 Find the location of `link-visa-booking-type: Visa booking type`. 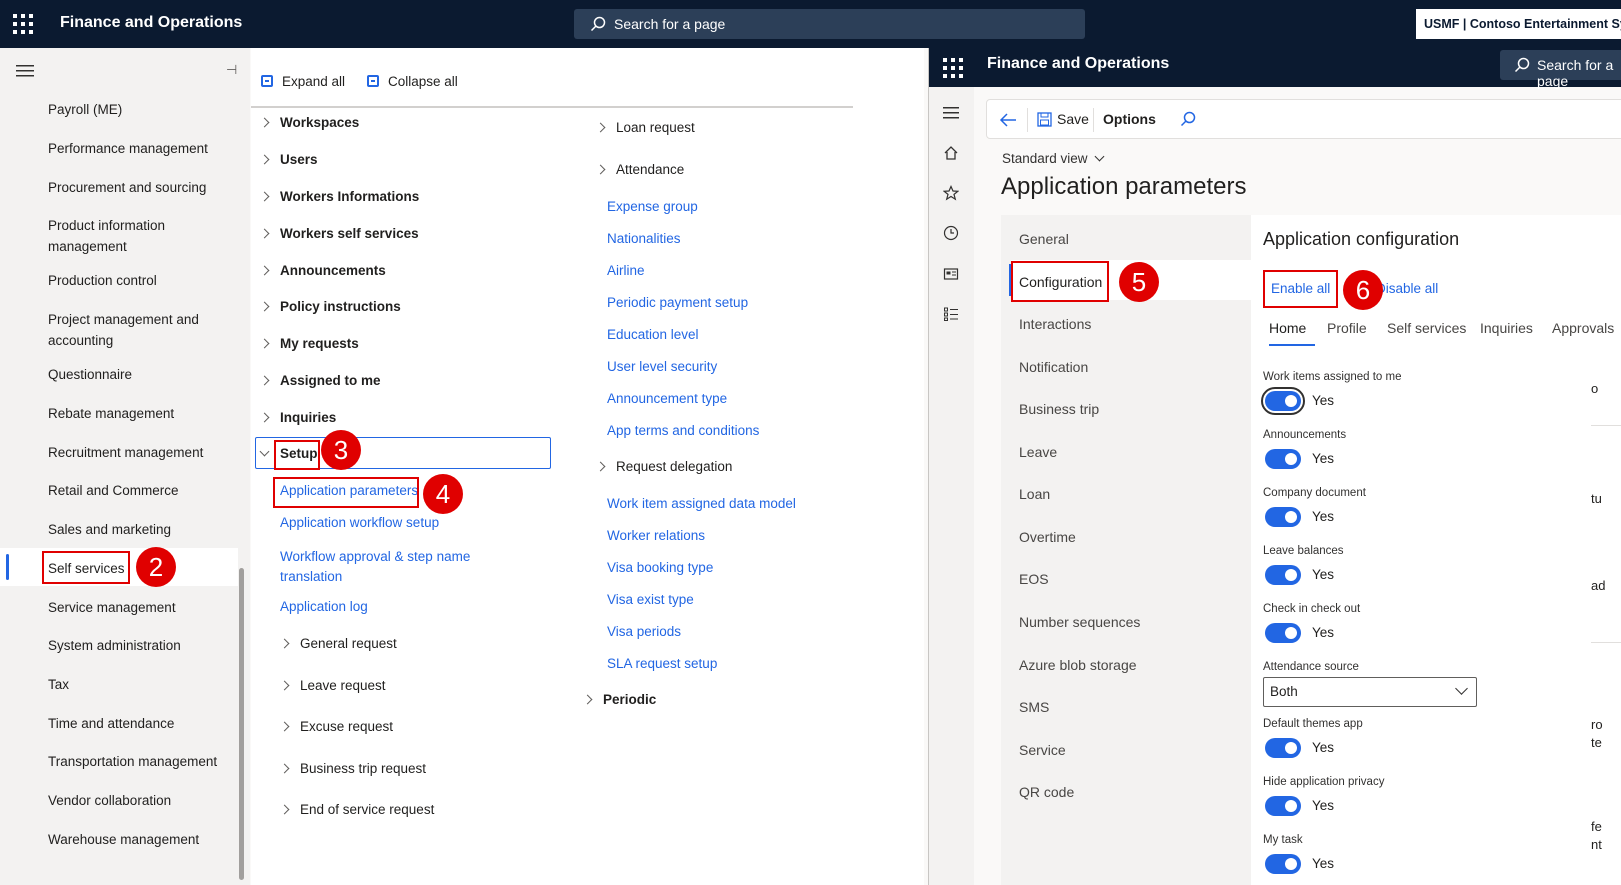

link-visa-booking-type: Visa booking type is located at coordinates (660, 567).